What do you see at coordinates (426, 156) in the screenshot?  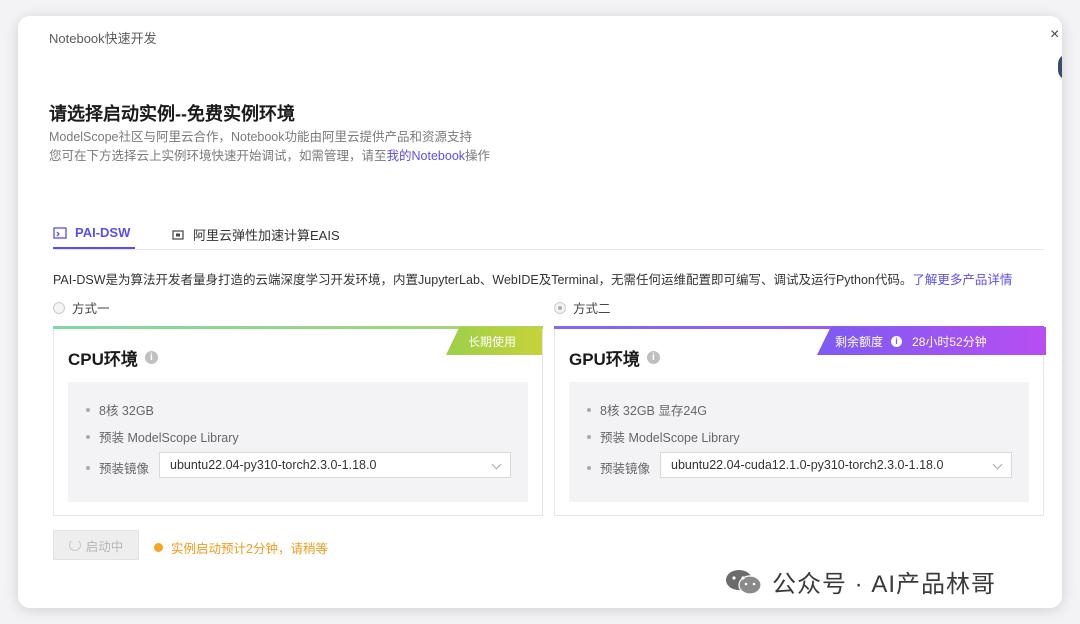 I see `my-notebook-link: 我的Notebook` at bounding box center [426, 156].